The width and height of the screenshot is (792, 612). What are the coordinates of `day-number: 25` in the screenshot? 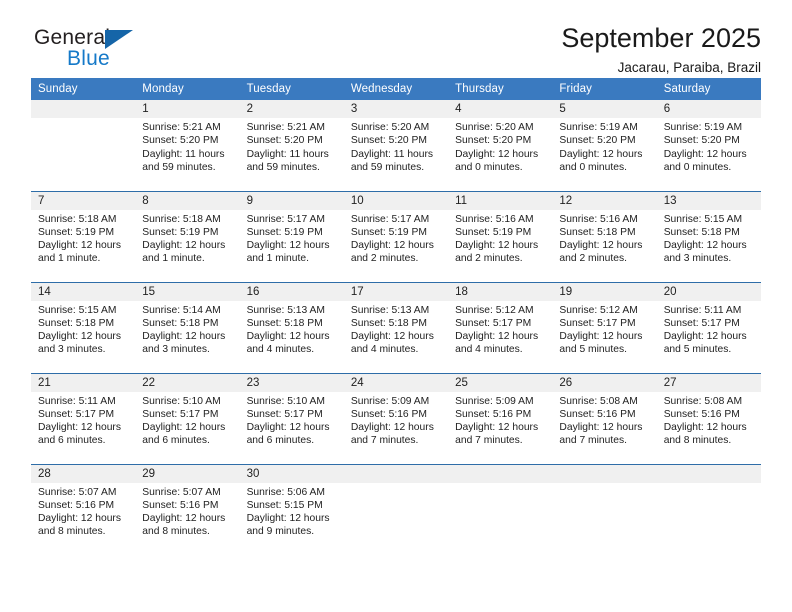 It's located at (500, 382).